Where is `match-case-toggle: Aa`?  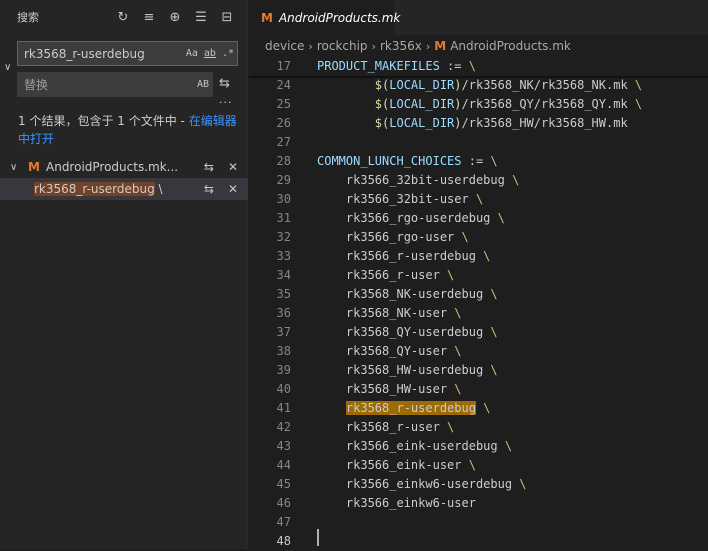
match-case-toggle: Aa is located at coordinates (192, 53).